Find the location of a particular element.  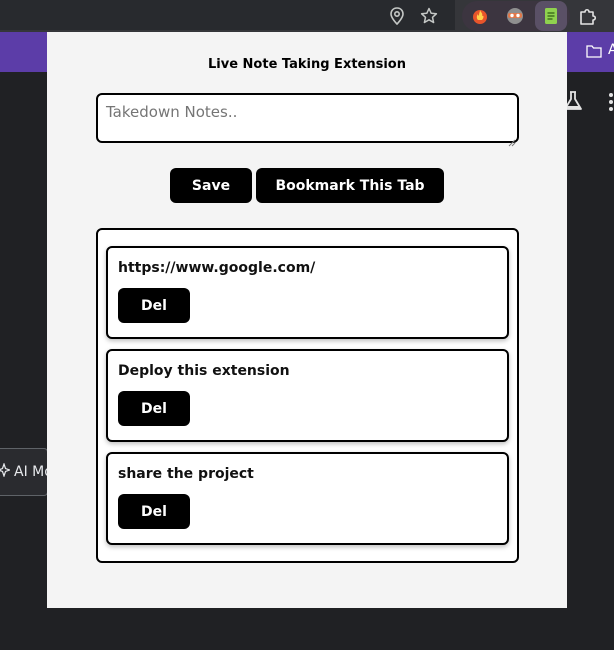

extension-mask-icon is located at coordinates (515, 16).